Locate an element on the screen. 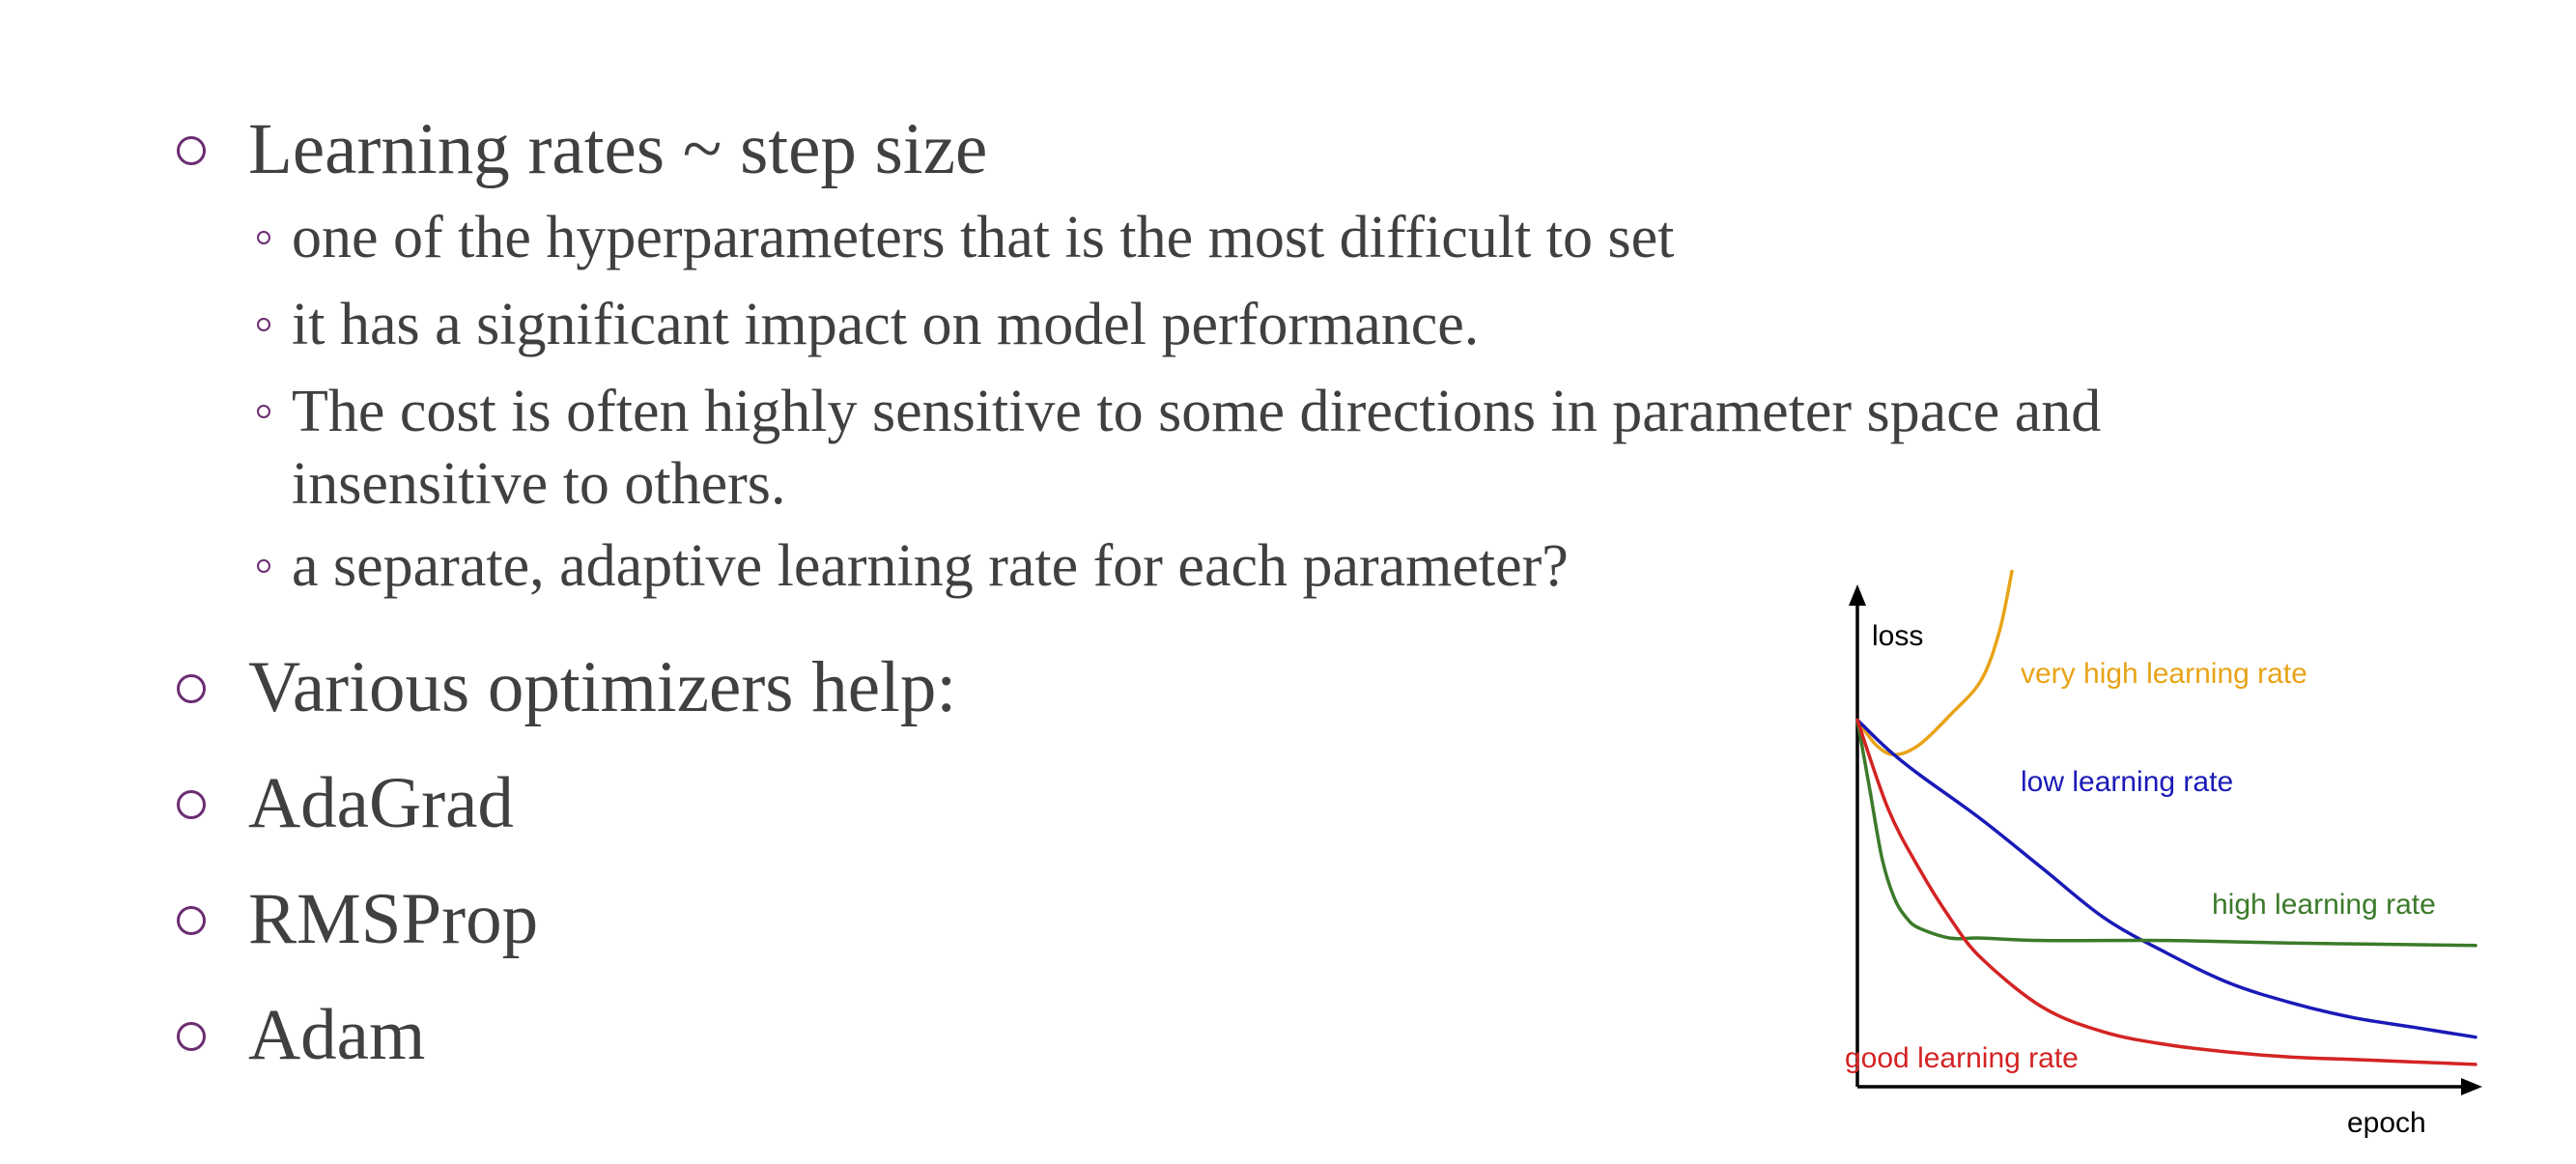 This screenshot has height=1164, width=2576. series-label-low-learning-rate: low learning rate is located at coordinates (2127, 782).